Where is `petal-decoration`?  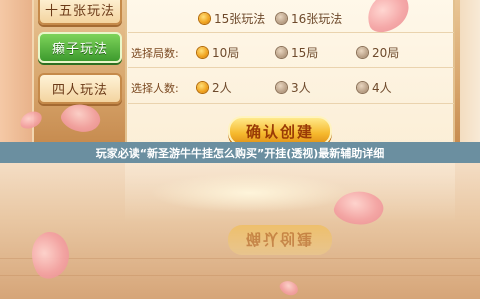 petal-decoration is located at coordinates (289, 287).